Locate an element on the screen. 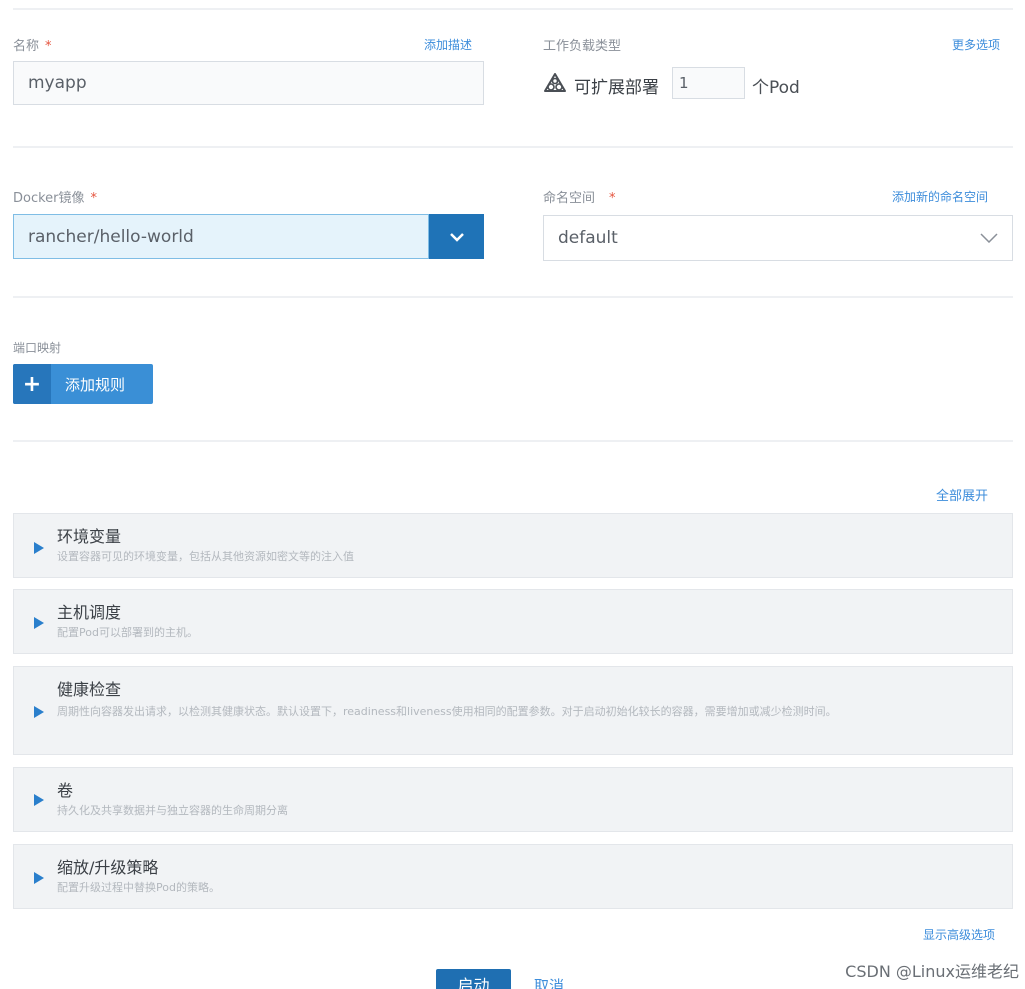 The width and height of the screenshot is (1025, 989). section-scaling-upgrade-policy: 缩放/升级策略 配置升级过程中替换Pod的策略。 is located at coordinates (513, 876).